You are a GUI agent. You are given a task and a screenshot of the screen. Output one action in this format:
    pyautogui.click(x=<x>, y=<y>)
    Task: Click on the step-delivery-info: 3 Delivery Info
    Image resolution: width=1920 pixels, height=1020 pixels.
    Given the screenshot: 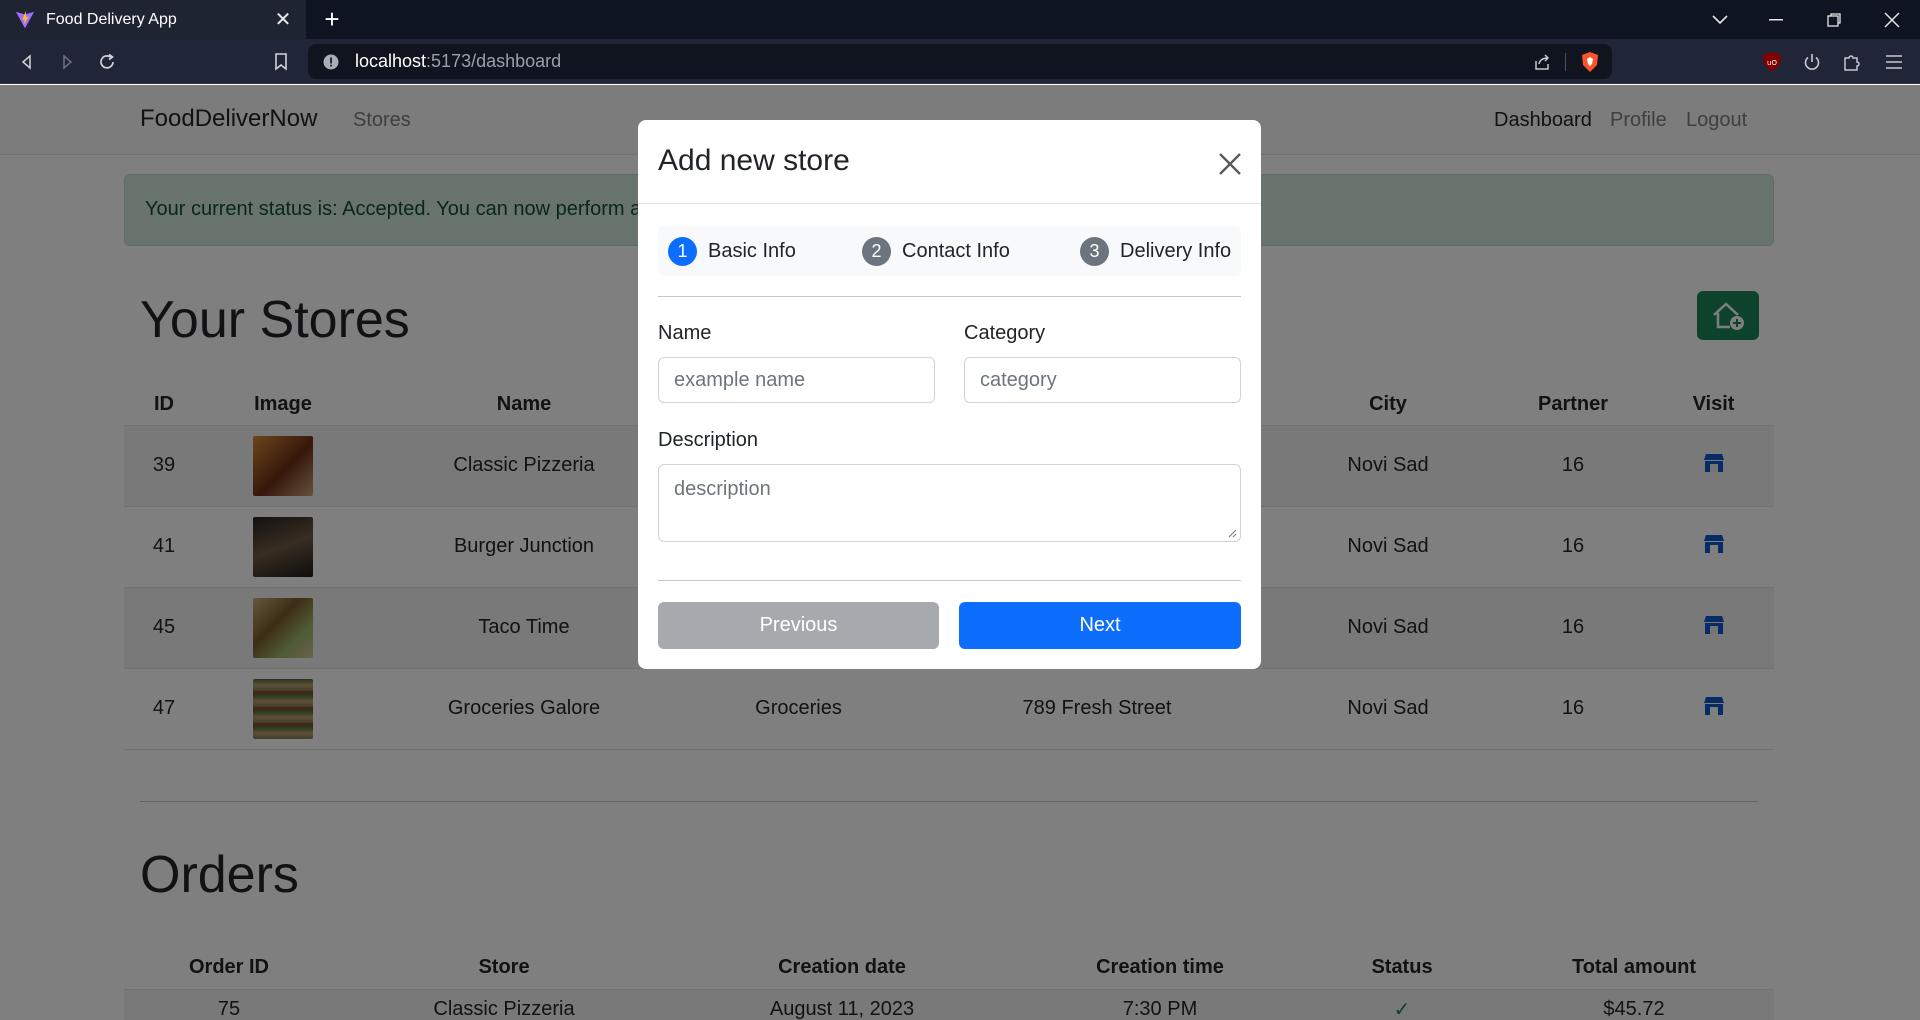 What is the action you would take?
    pyautogui.click(x=1155, y=251)
    